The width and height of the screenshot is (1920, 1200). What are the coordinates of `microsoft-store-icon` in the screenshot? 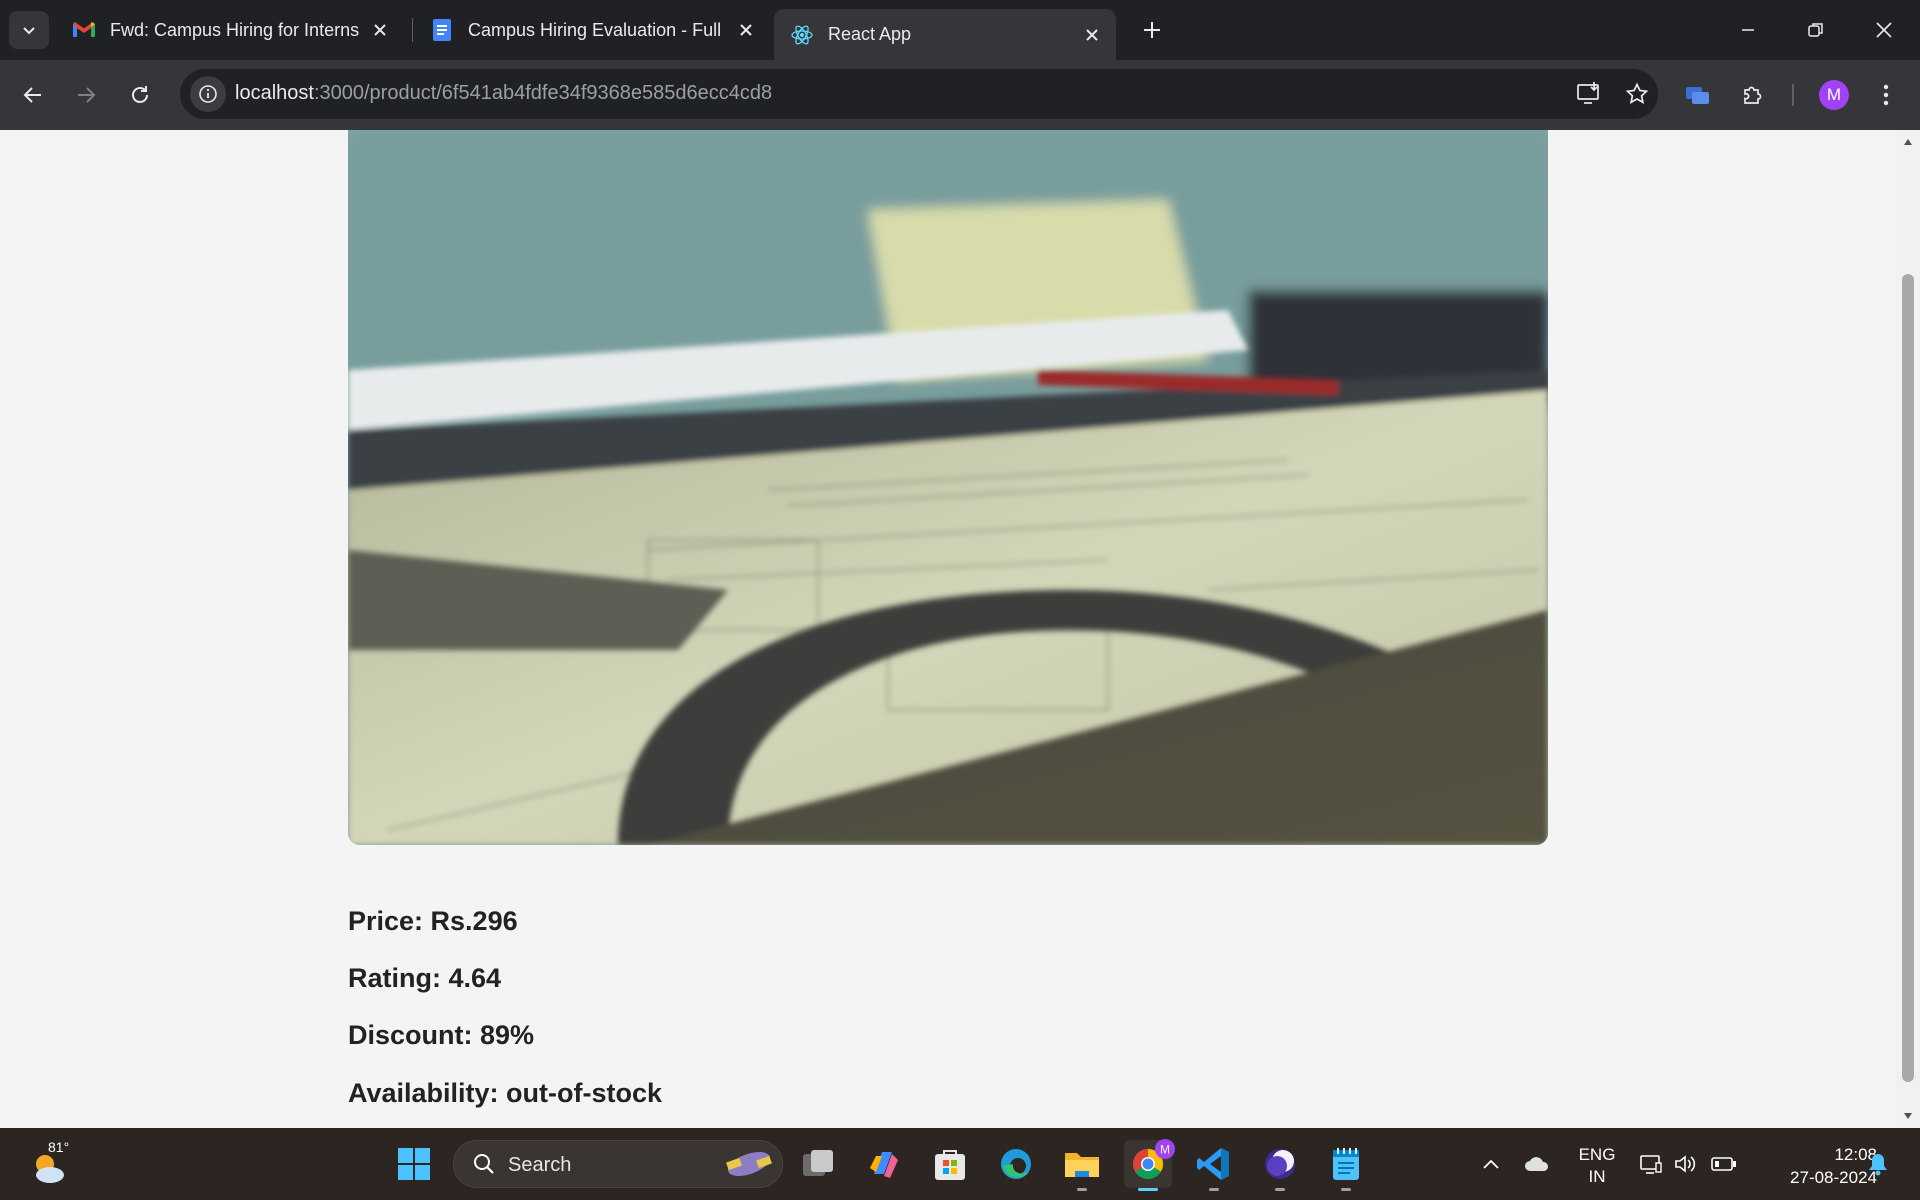 It's located at (950, 1165).